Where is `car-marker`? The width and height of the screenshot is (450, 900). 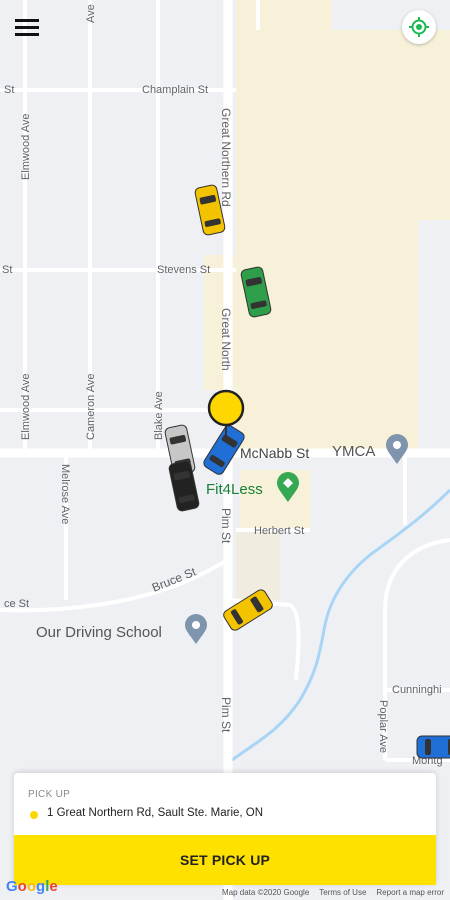 car-marker is located at coordinates (433, 747).